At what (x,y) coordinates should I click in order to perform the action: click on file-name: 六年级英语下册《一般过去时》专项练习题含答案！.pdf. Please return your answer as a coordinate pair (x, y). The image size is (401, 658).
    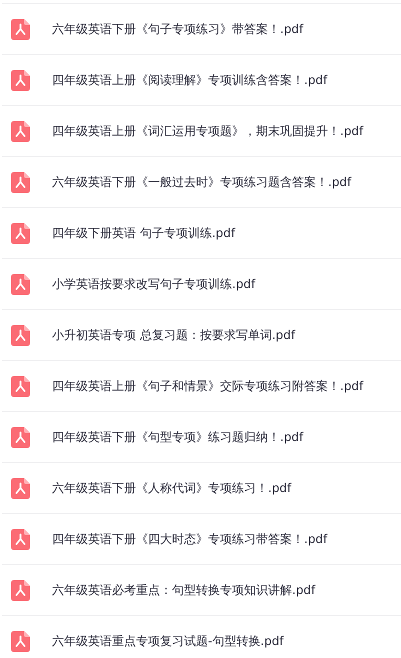
    Looking at the image, I should click on (202, 182).